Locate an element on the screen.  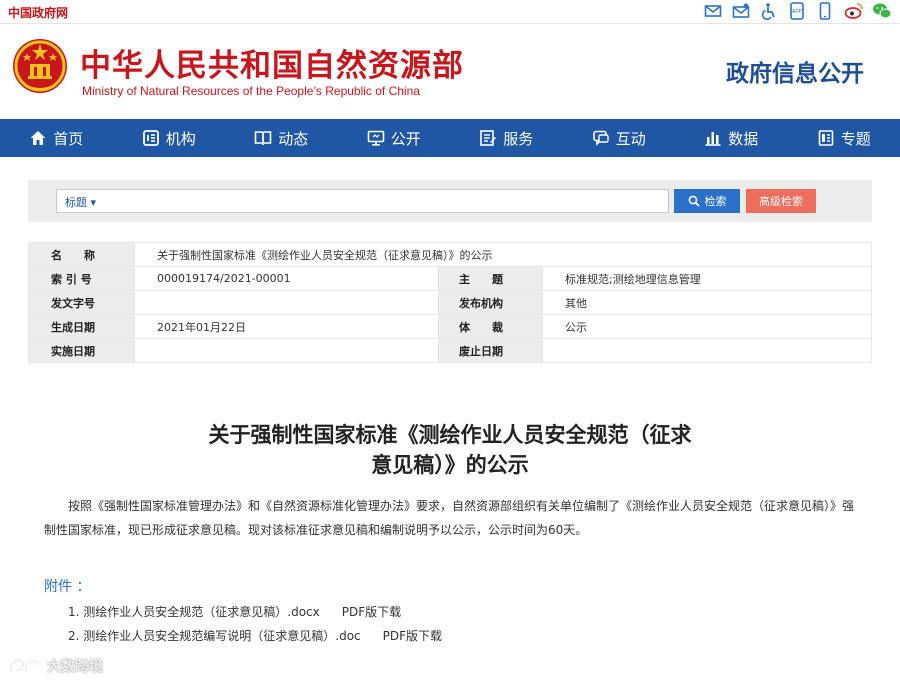
nav-item-service: 服务 is located at coordinates (506, 138).